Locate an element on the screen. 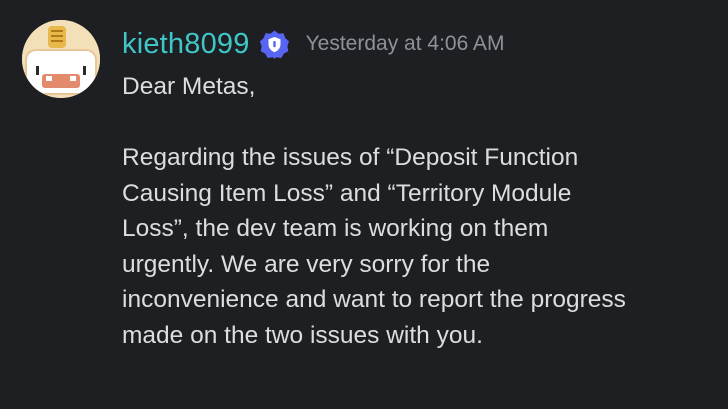 The height and width of the screenshot is (409, 728). username: kieth8099 is located at coordinates (186, 44).